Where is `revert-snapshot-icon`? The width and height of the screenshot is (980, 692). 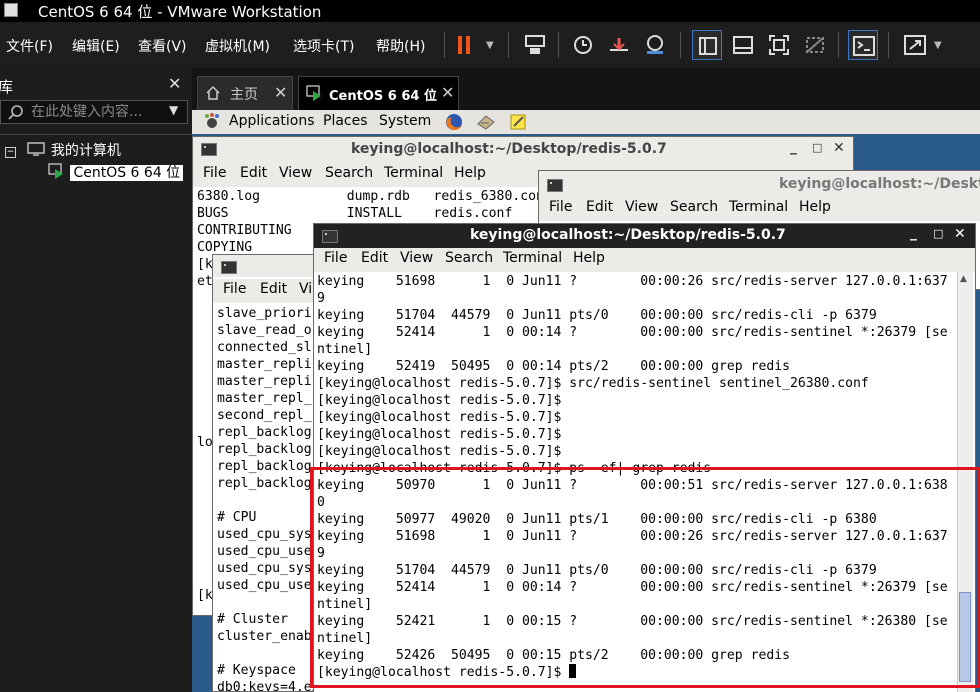
revert-snapshot-icon is located at coordinates (619, 45).